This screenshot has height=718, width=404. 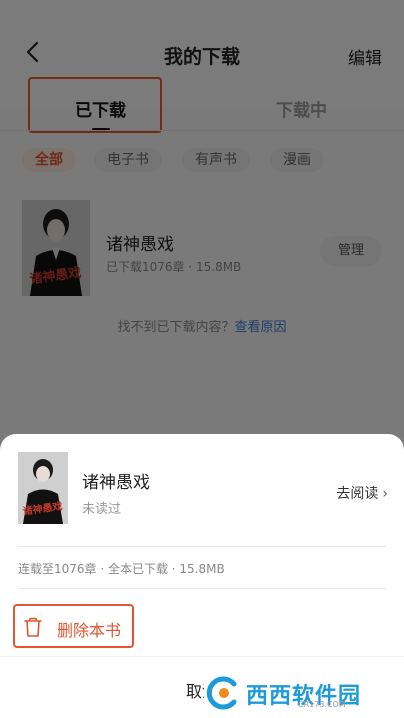 What do you see at coordinates (322, 704) in the screenshot?
I see `watermark-url: CR173.COM` at bounding box center [322, 704].